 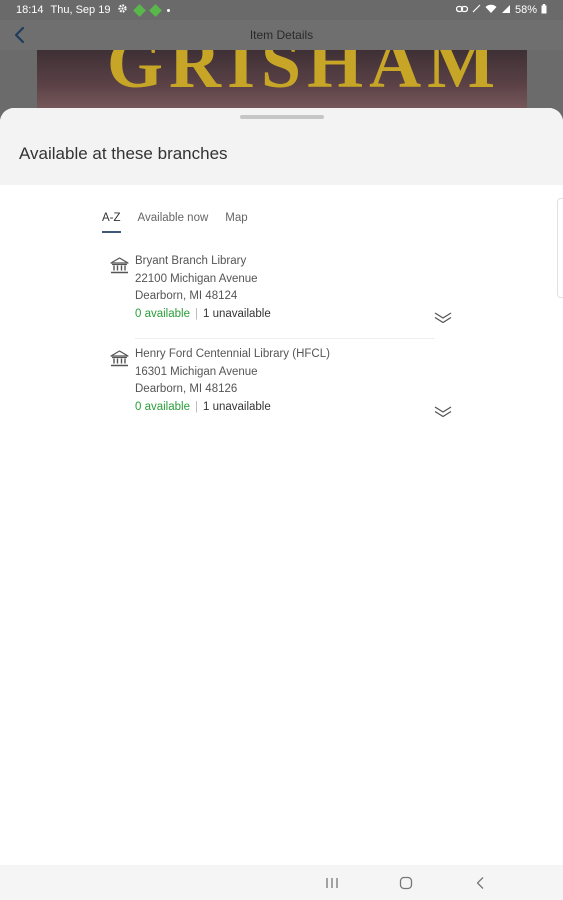 I want to click on branch-address: 22100 Michigan Avenue, so click(x=196, y=278).